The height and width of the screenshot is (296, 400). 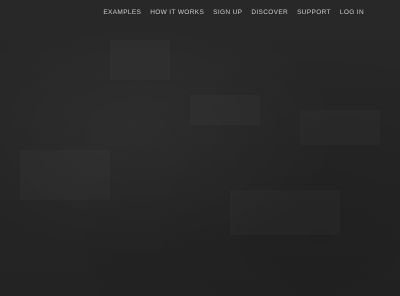 What do you see at coordinates (269, 12) in the screenshot?
I see `nav-link-discover: DISCOVER` at bounding box center [269, 12].